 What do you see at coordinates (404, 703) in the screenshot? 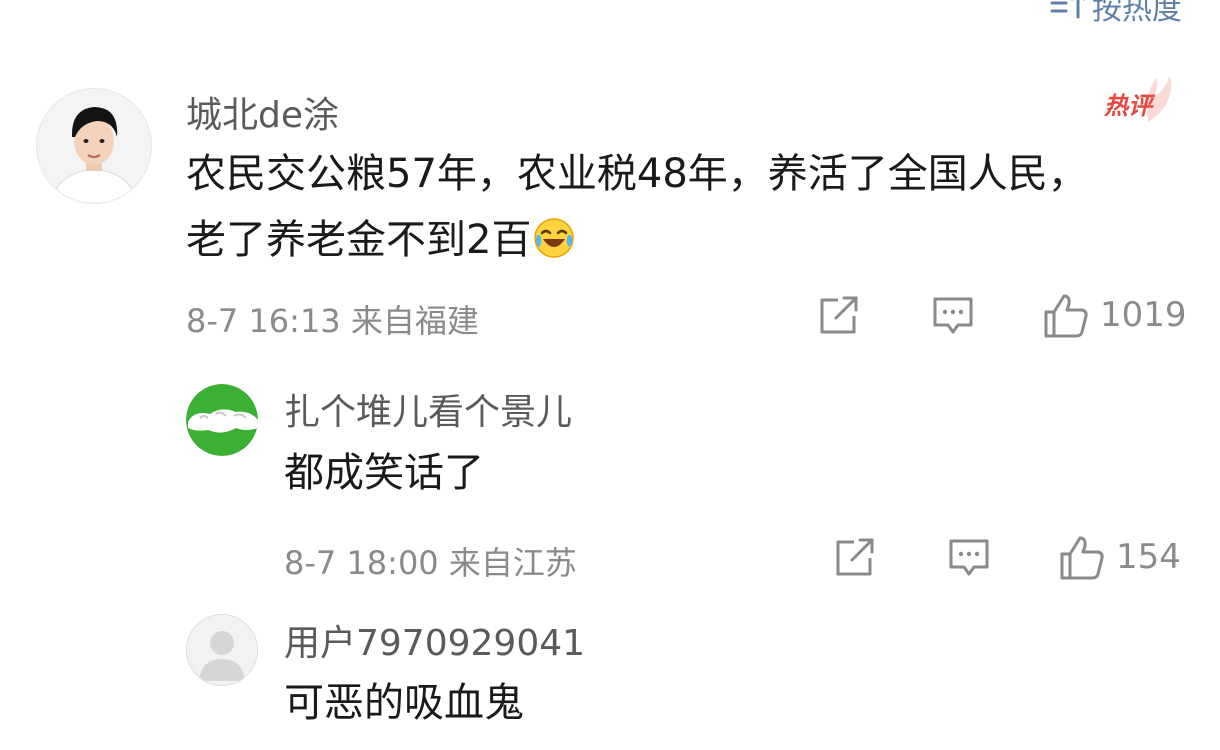
I see `comment-content: 可恶的吸血鬼` at bounding box center [404, 703].